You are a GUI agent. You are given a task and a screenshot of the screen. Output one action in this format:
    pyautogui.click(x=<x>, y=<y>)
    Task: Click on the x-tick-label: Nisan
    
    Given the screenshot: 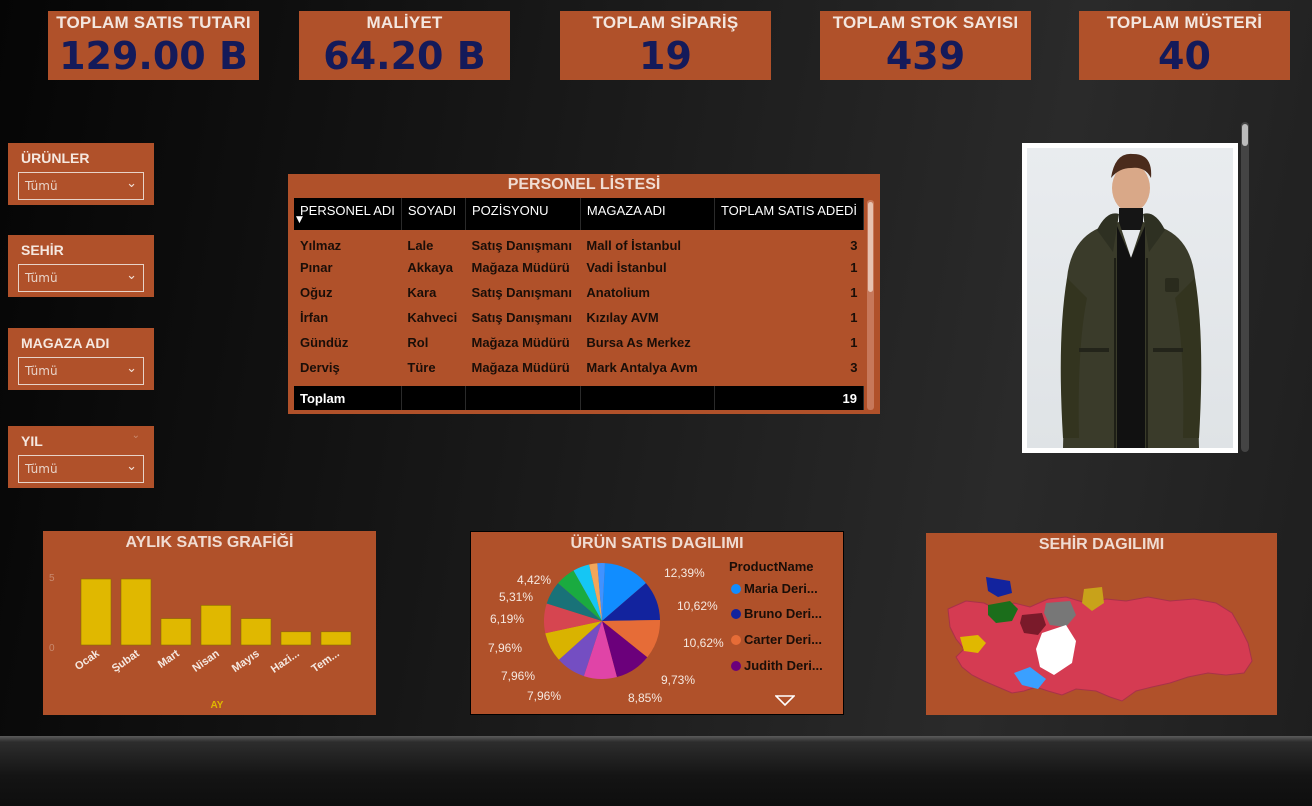 What is the action you would take?
    pyautogui.click(x=206, y=660)
    